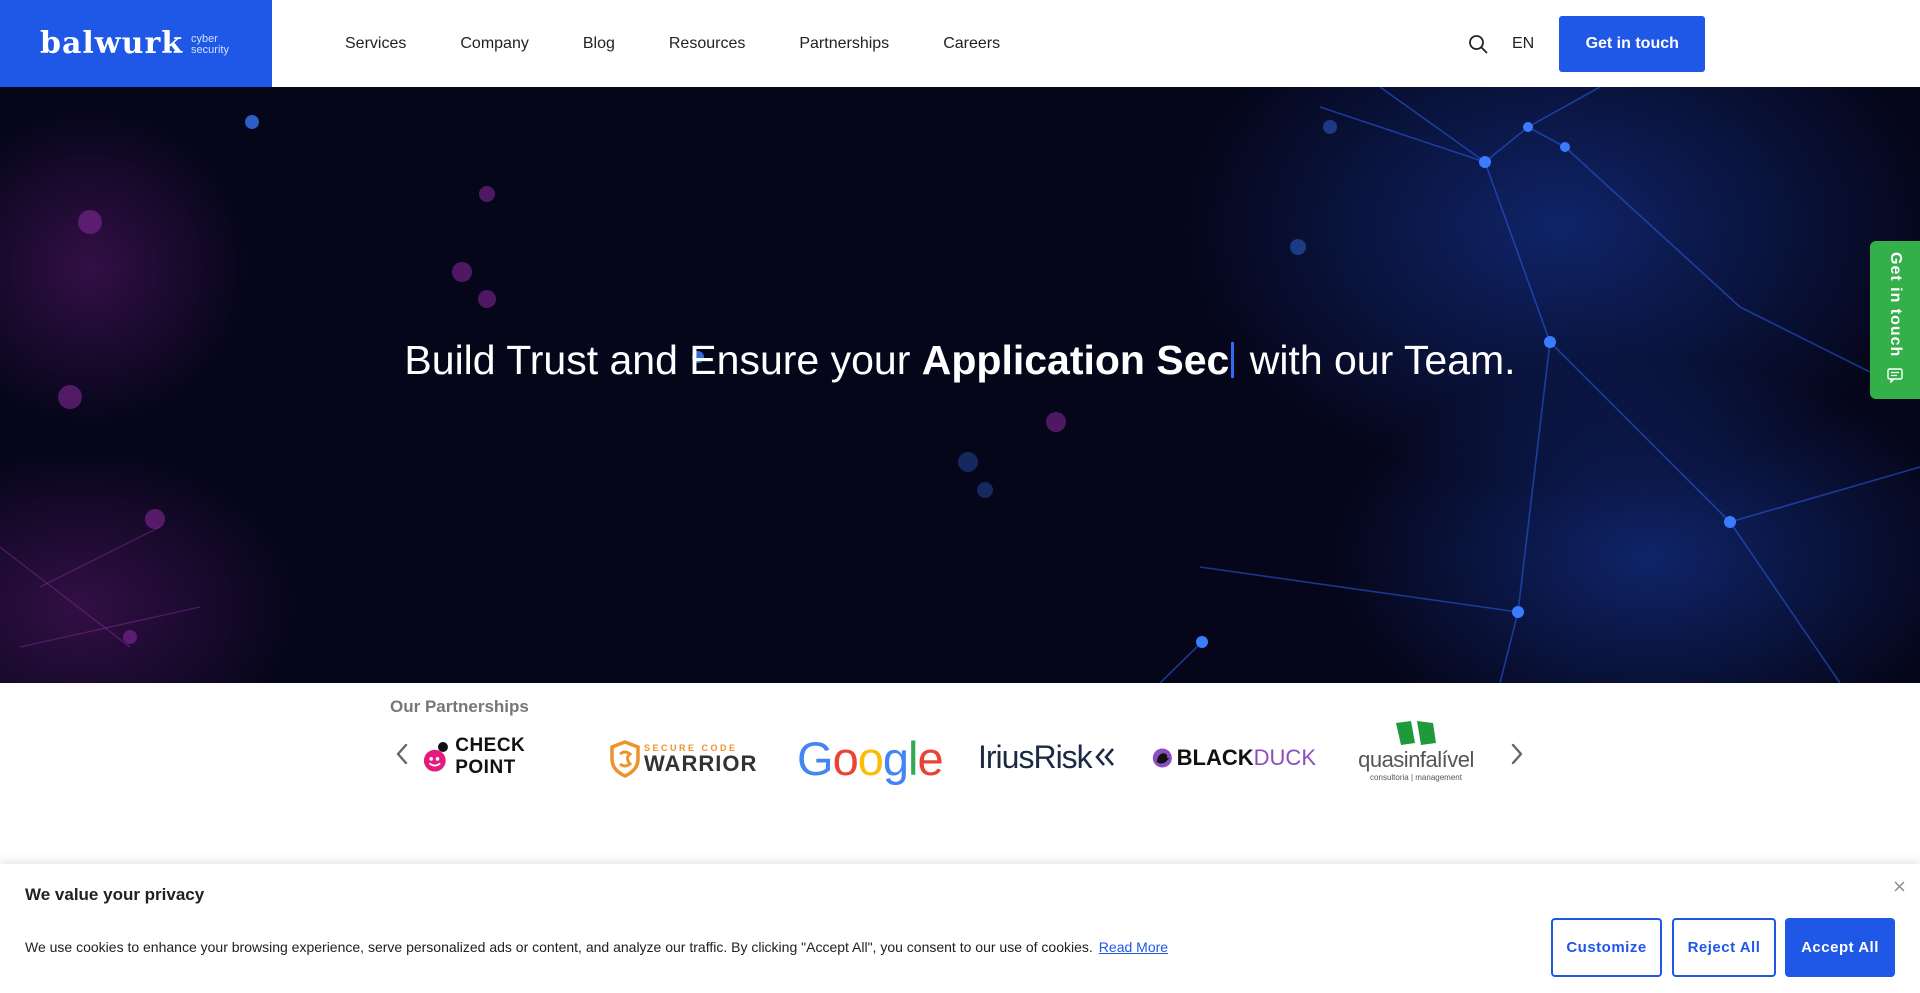  What do you see at coordinates (599, 44) in the screenshot?
I see `nav-blog: Blog` at bounding box center [599, 44].